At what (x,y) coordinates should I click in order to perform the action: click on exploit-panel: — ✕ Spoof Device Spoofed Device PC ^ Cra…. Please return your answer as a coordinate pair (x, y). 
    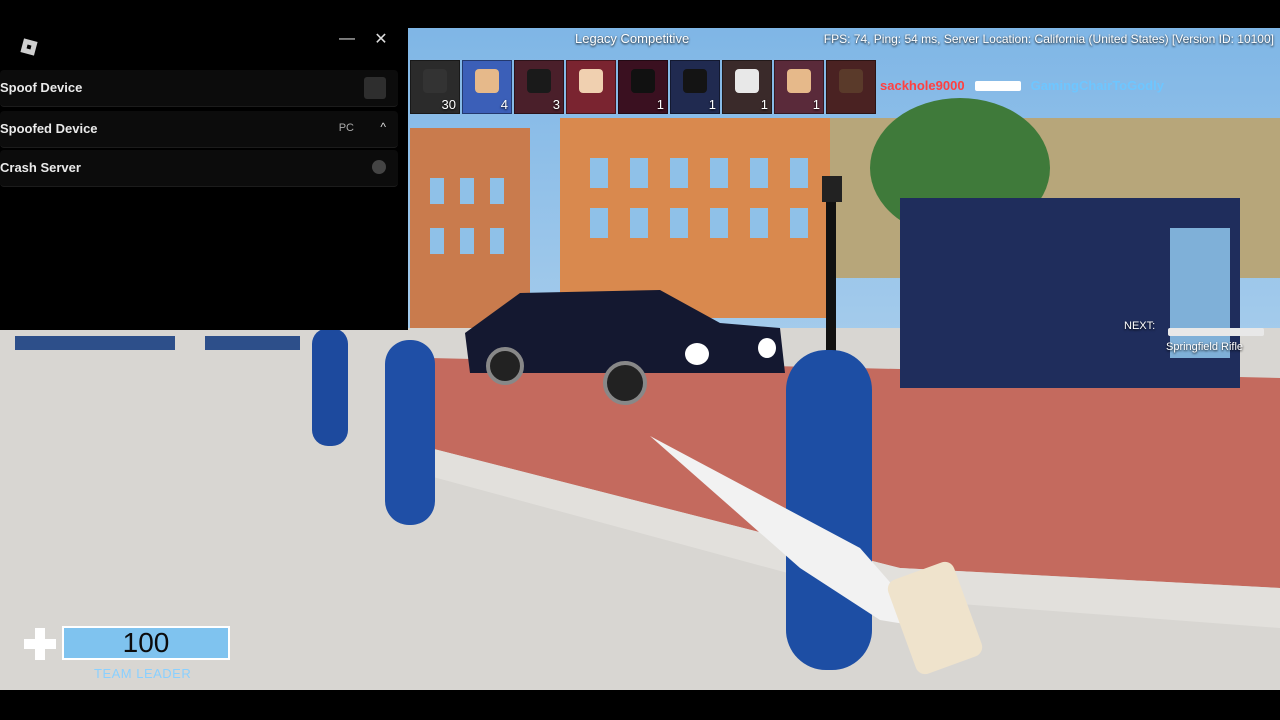
    Looking at the image, I should click on (204, 179).